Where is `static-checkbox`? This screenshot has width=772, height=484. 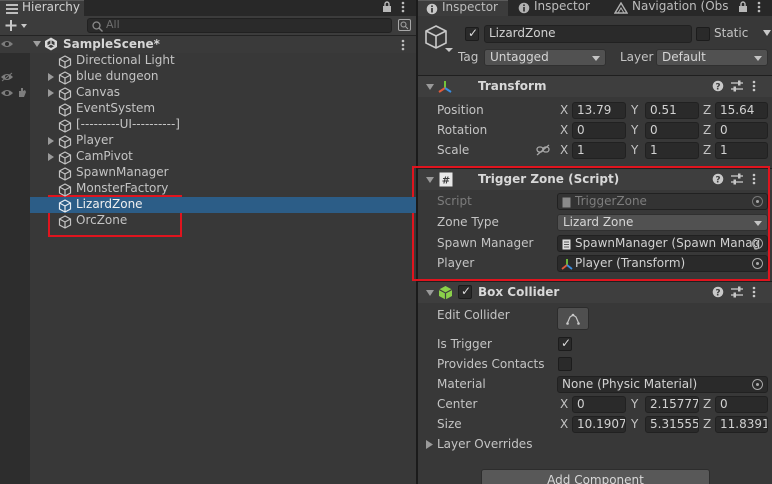 static-checkbox is located at coordinates (703, 34).